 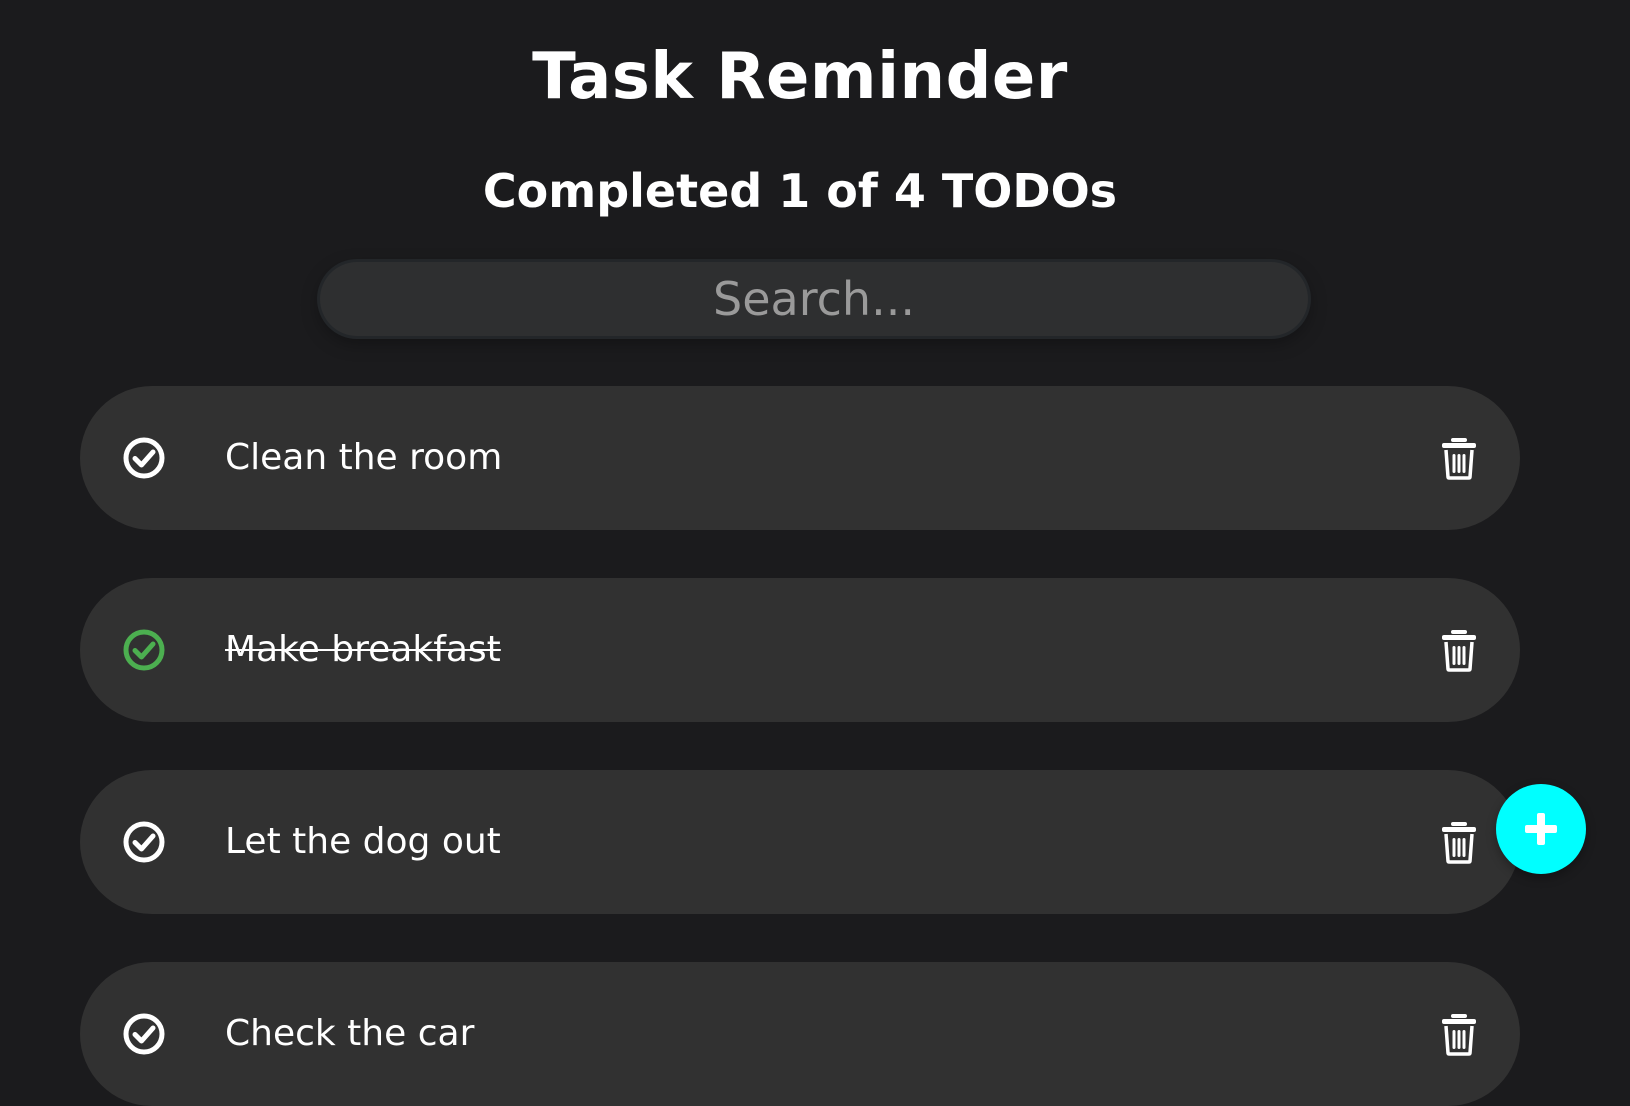 I want to click on todo-text: Let the dog out, so click(x=363, y=841).